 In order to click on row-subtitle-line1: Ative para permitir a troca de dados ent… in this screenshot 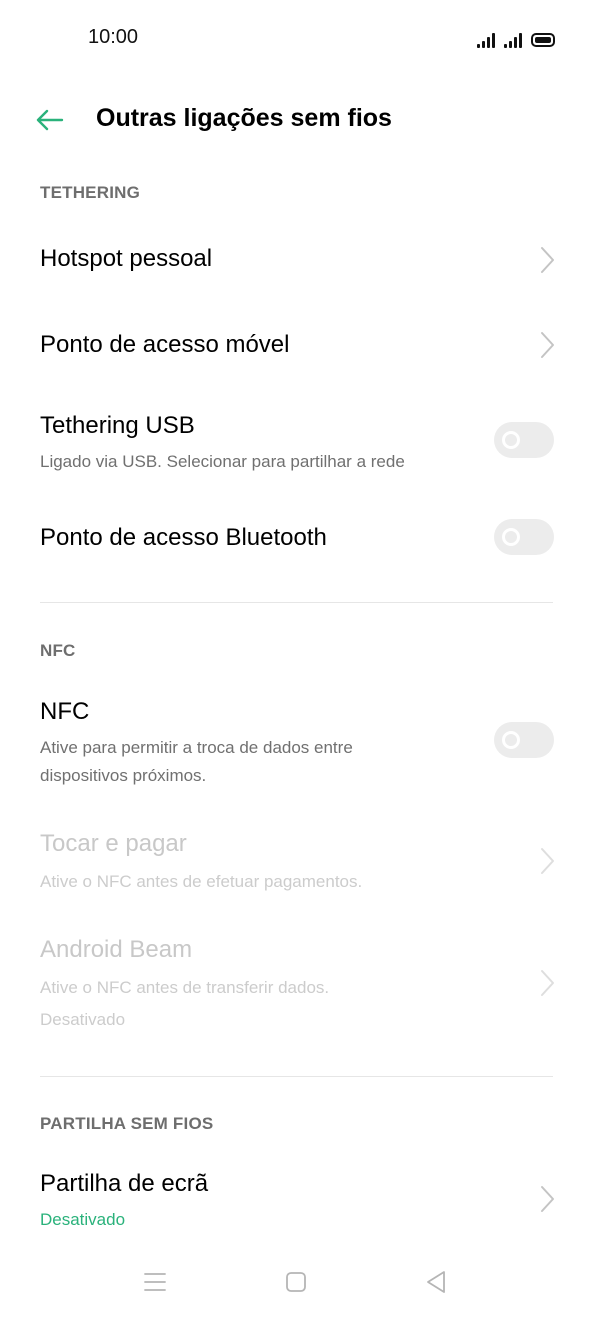, I will do `click(196, 747)`.